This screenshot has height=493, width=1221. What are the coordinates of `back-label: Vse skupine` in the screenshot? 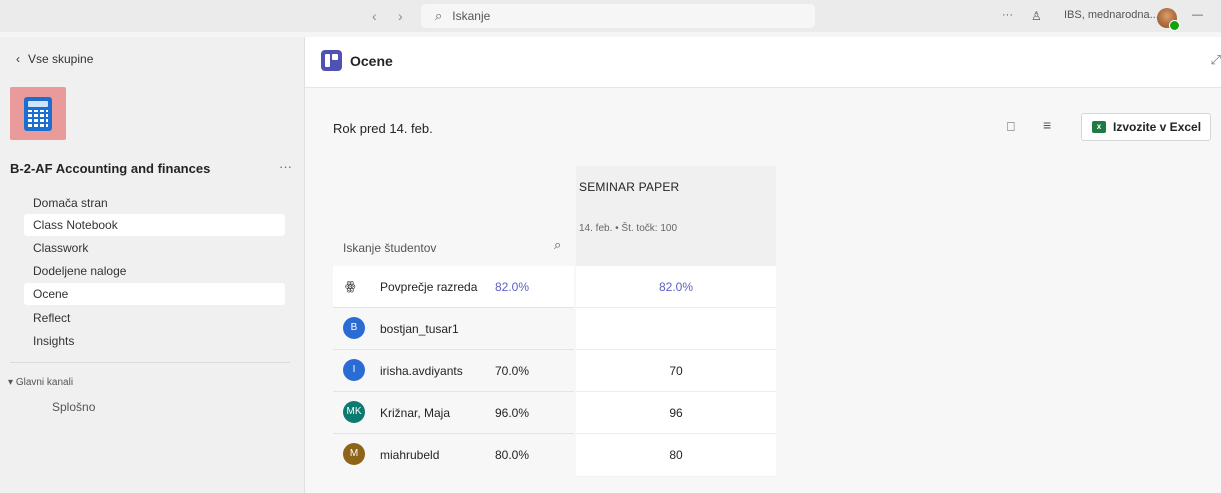 It's located at (61, 59).